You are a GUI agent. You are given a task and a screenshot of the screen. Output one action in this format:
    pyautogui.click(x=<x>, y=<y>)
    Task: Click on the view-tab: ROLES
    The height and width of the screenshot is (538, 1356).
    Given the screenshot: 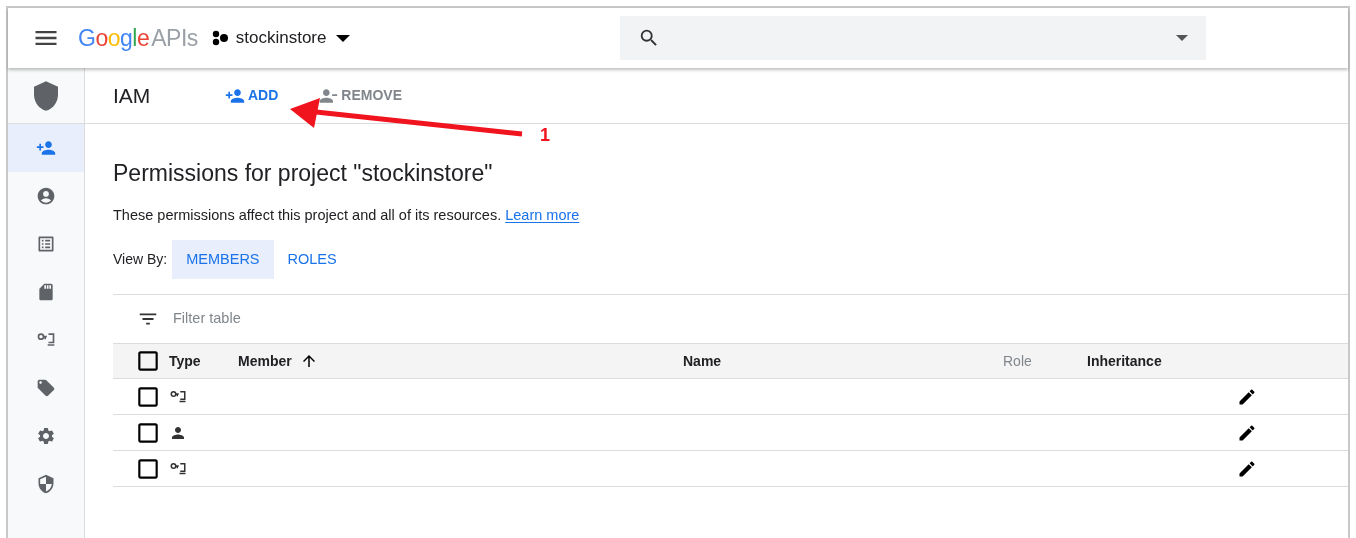 What is the action you would take?
    pyautogui.click(x=312, y=260)
    